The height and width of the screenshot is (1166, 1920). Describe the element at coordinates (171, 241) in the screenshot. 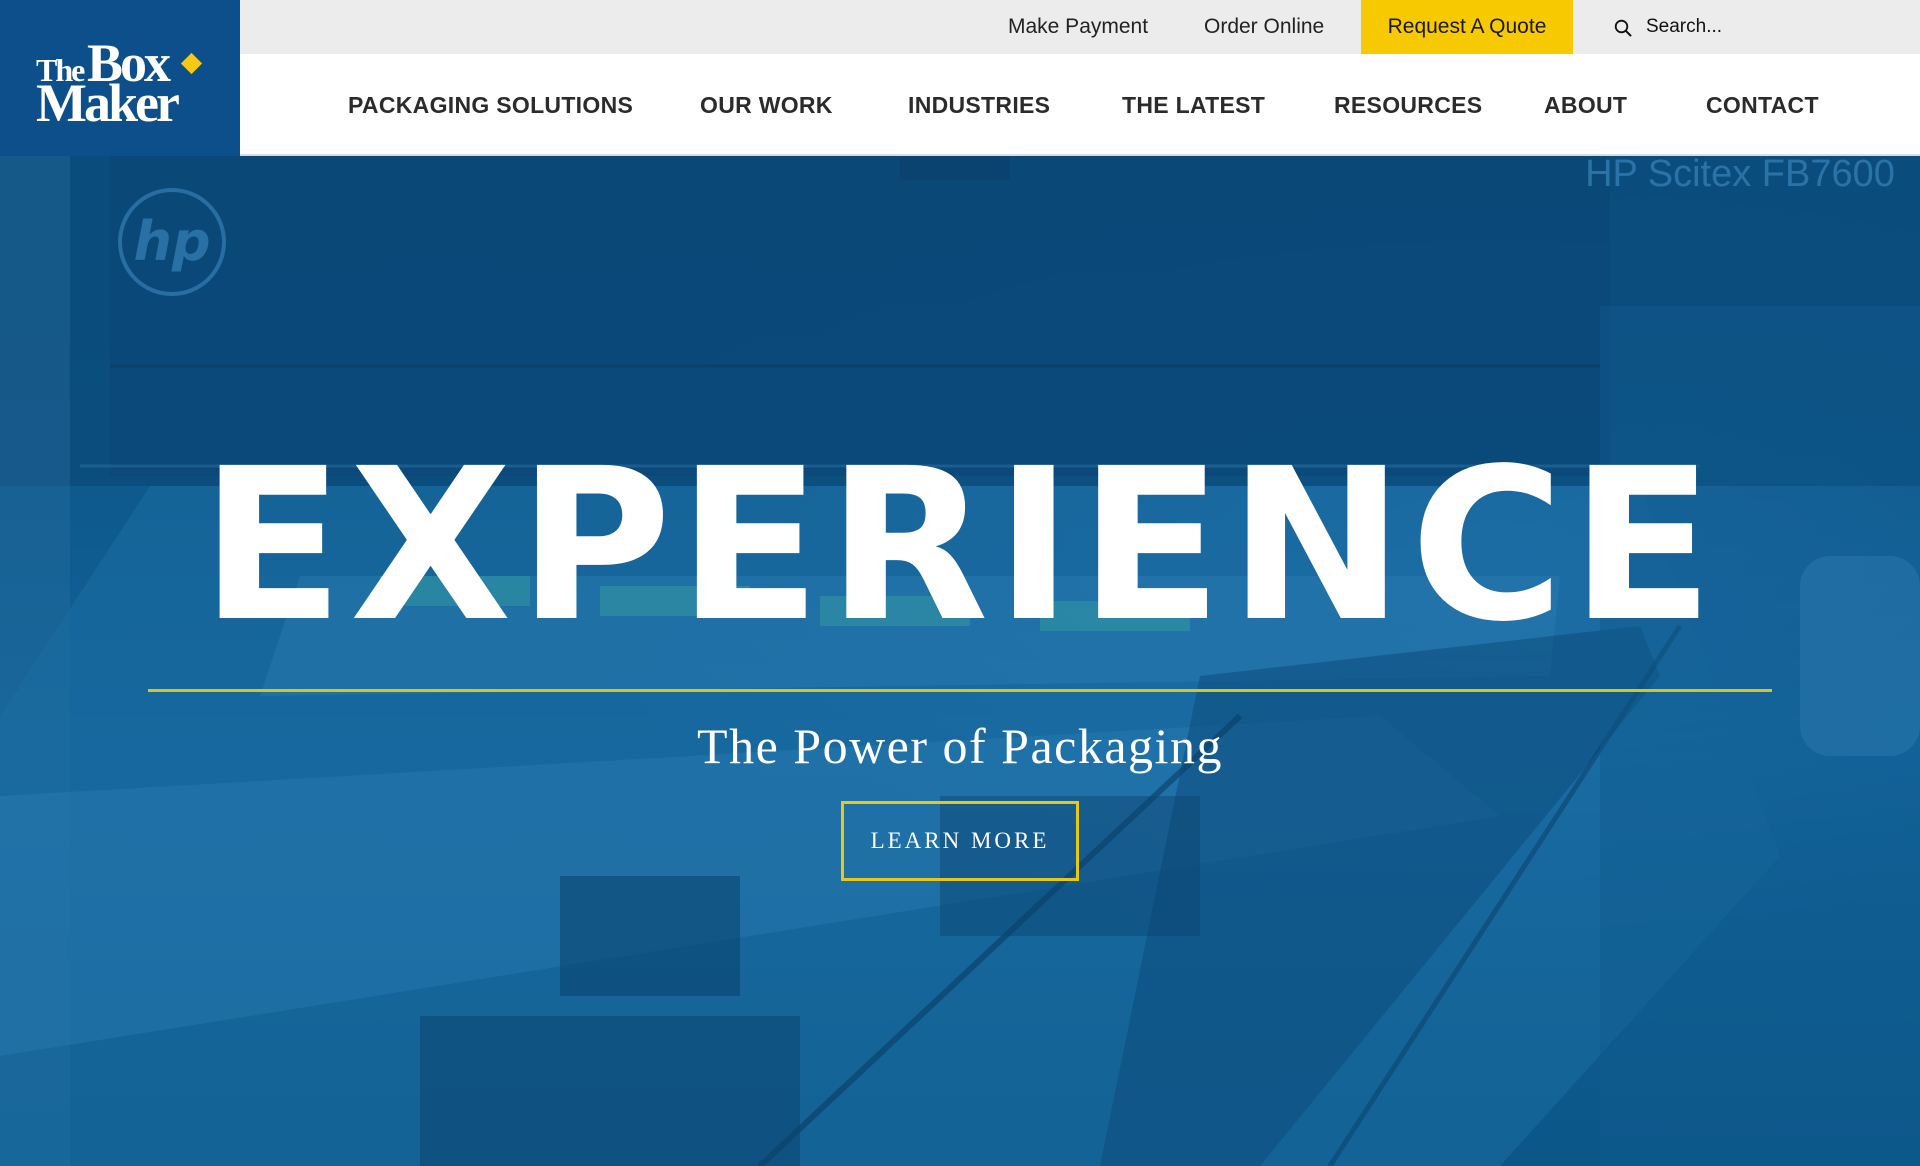

I see `machine-brand-text: hp` at that location.